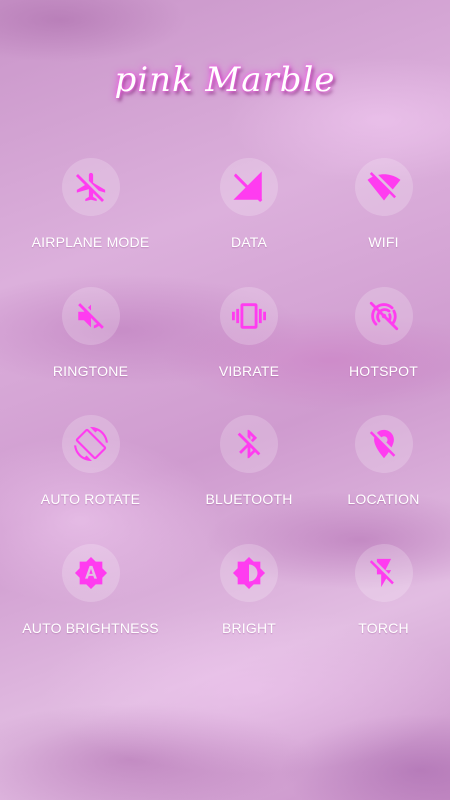 The height and width of the screenshot is (800, 450). I want to click on flashlight-off-icon, so click(381, 572).